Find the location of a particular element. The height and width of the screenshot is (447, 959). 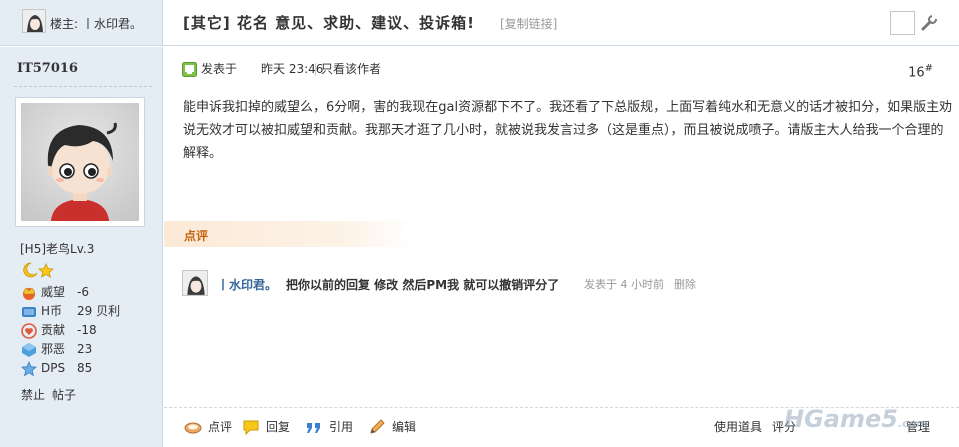

crown-icon is located at coordinates (29, 293).